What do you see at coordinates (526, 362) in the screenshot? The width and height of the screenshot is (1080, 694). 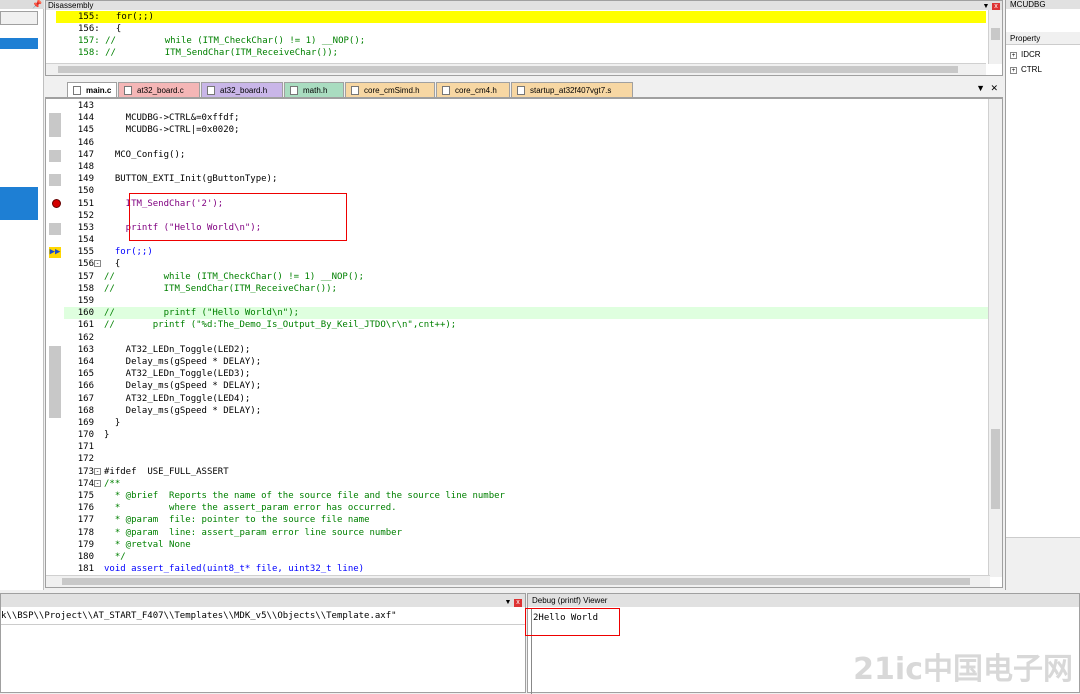 I see `code-line: 164 Delay_ms(gSpeed * DELAY);` at bounding box center [526, 362].